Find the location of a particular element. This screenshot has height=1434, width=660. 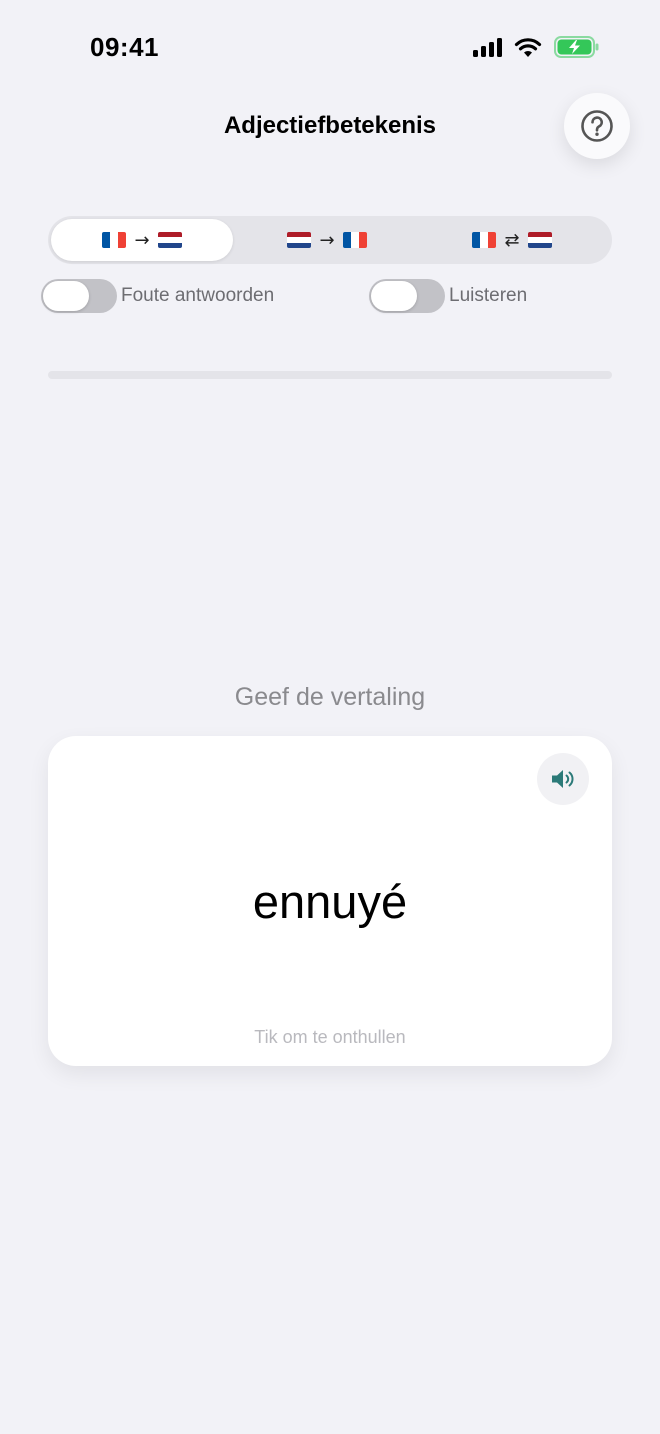

swap-arrow-label: ⇄ is located at coordinates (512, 240).